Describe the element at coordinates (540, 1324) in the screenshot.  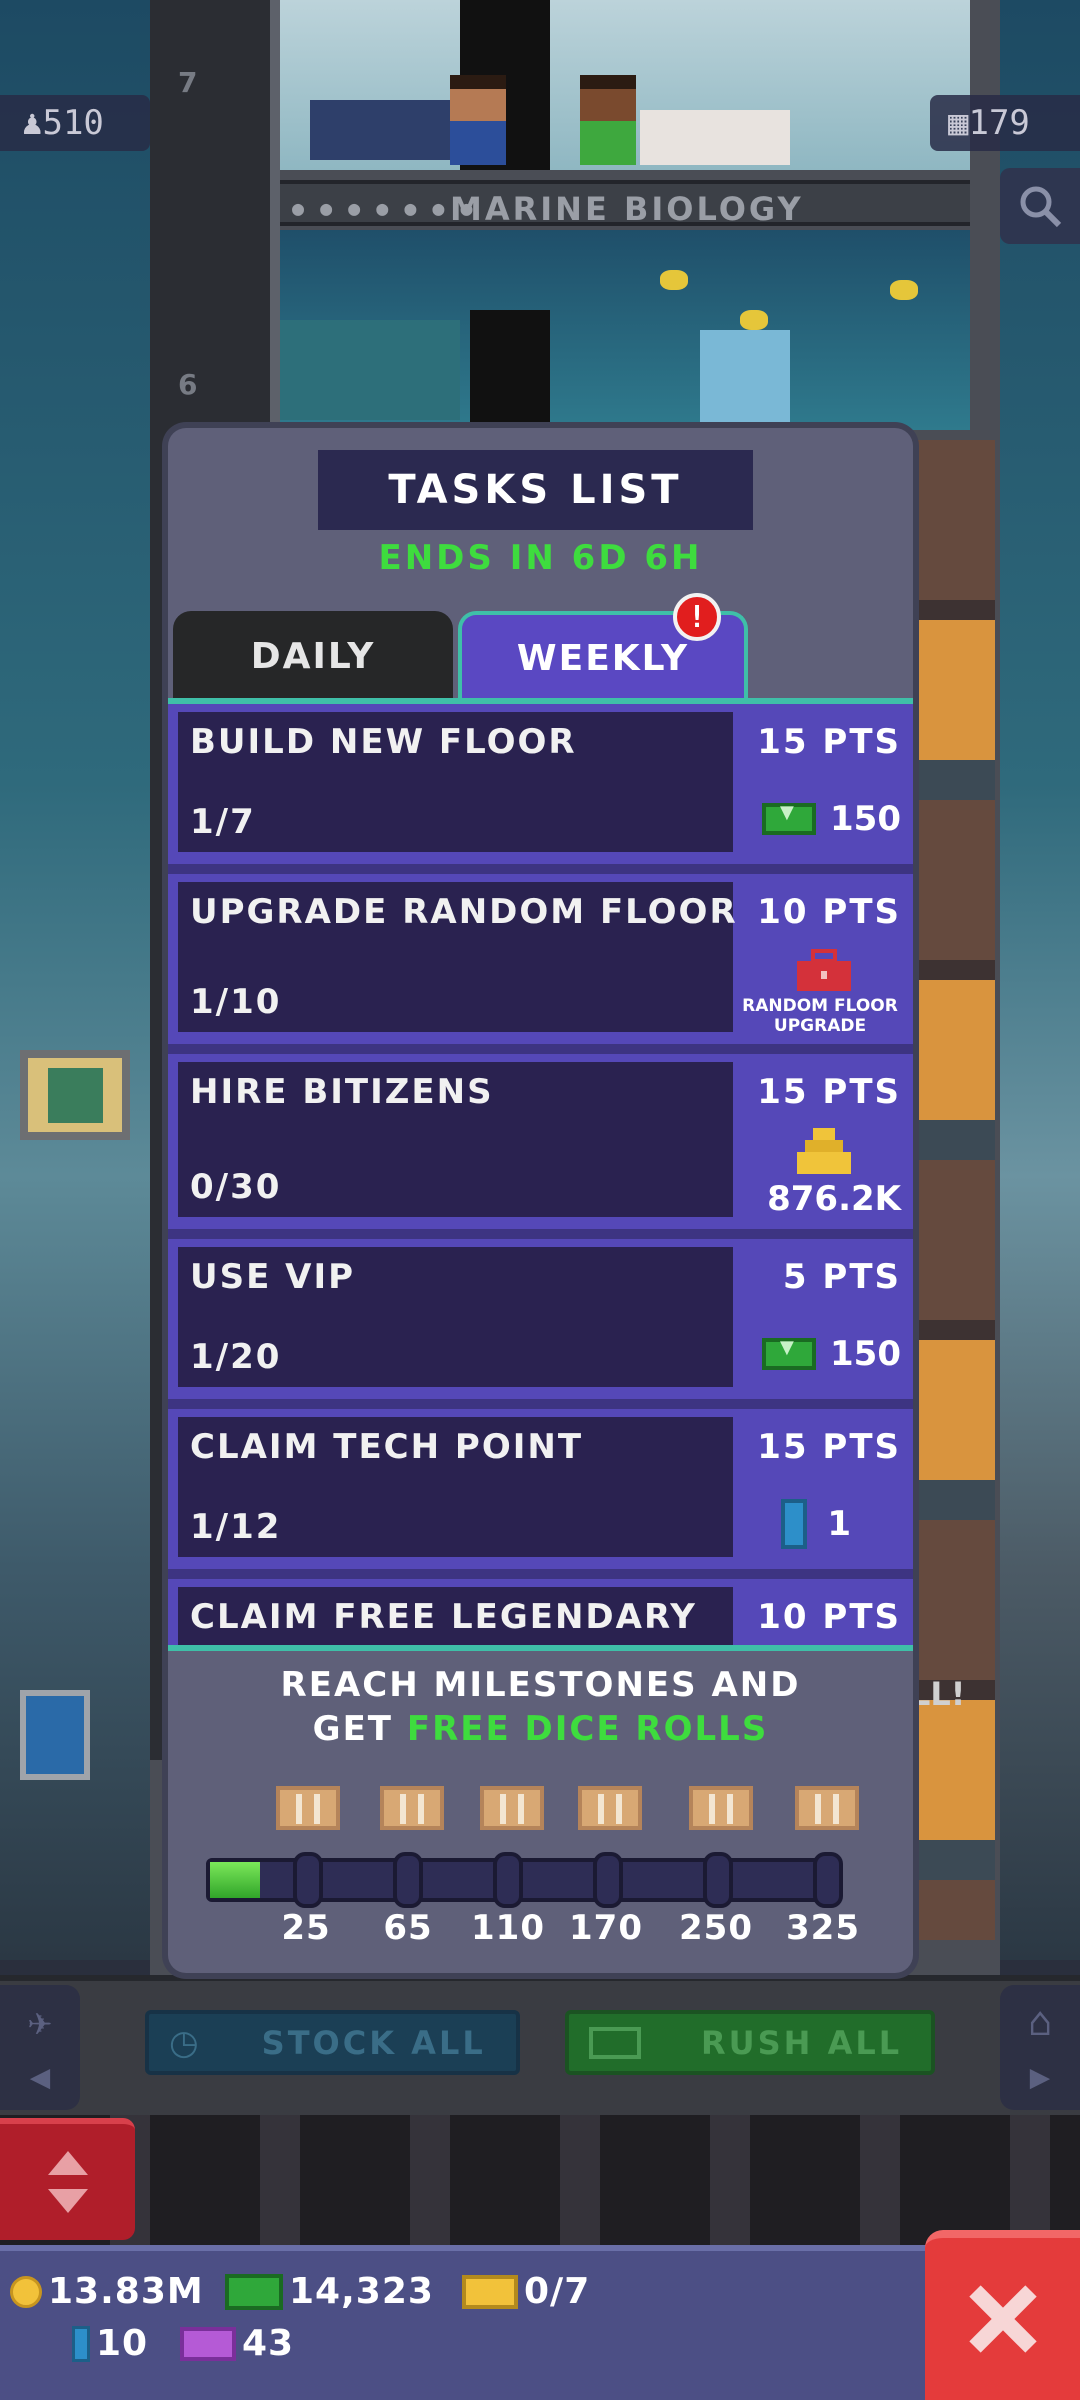
I see `task-item: USE VIP 1/20 5 PTS 150` at that location.